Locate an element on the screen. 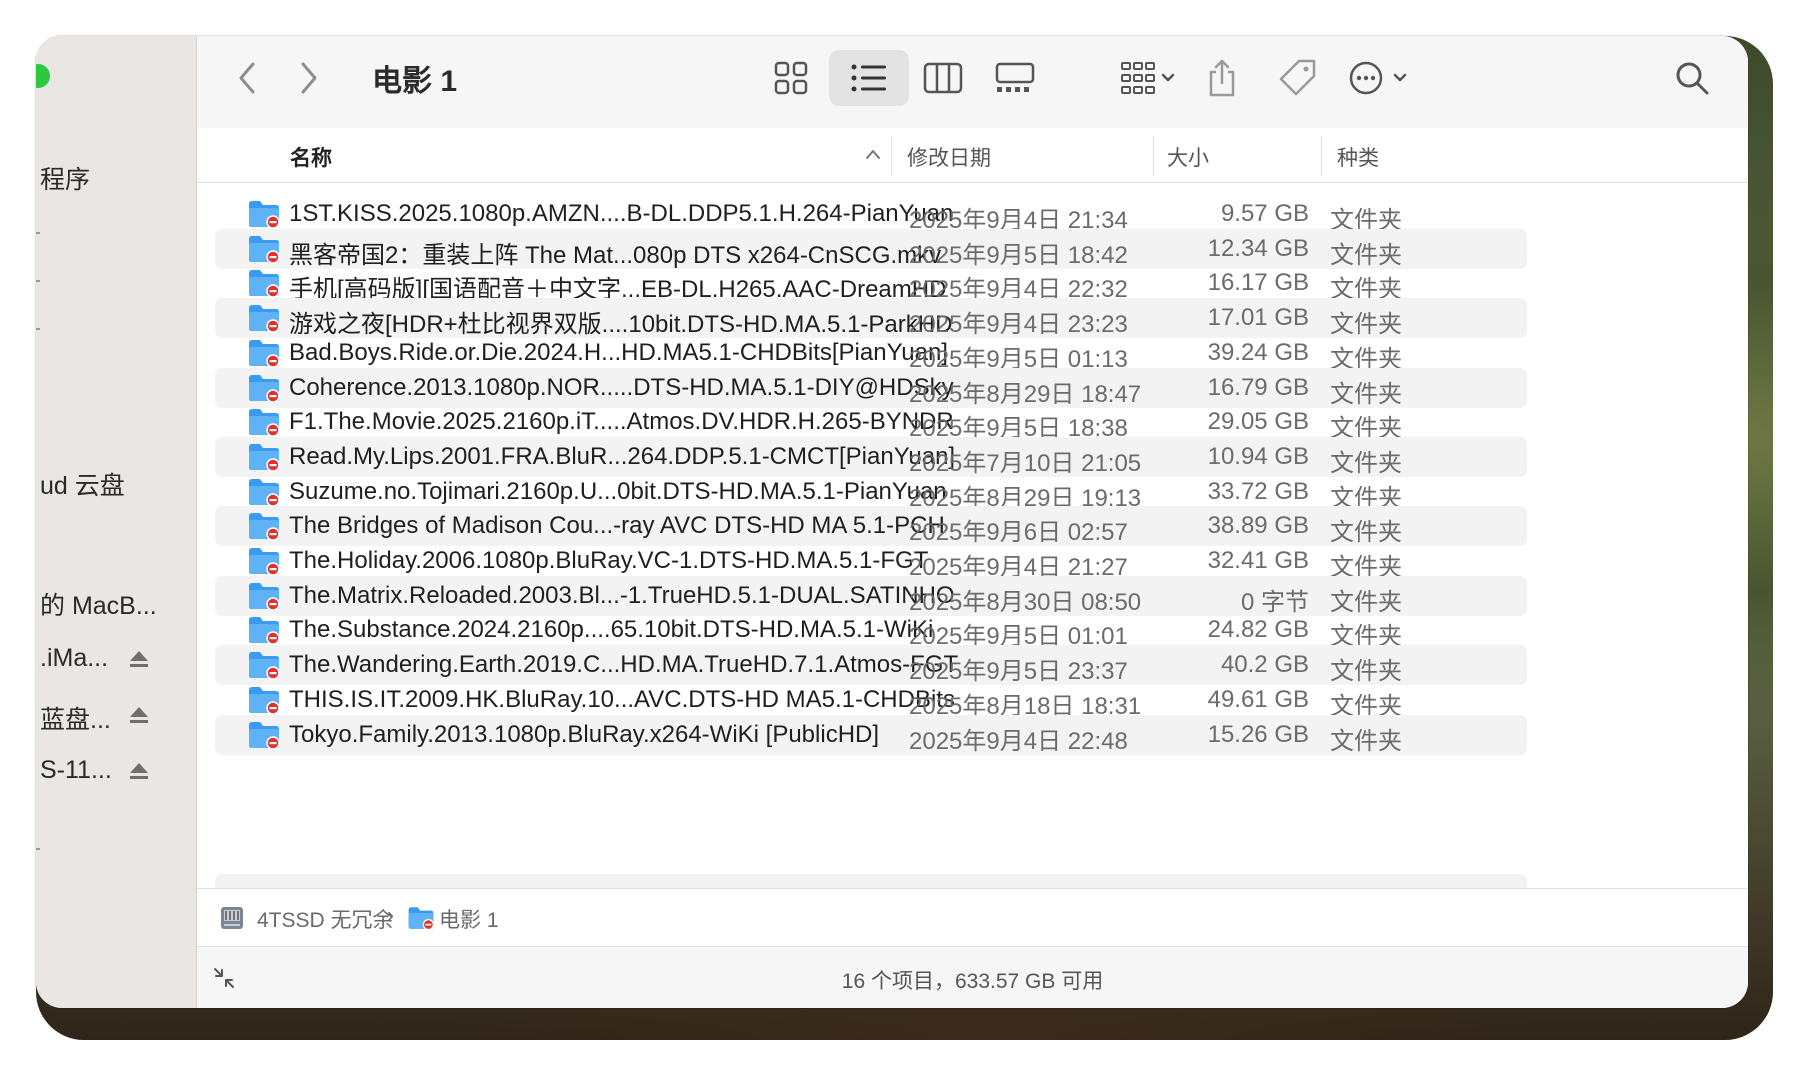 The image size is (1808, 1078). columns-icon is located at coordinates (943, 78).